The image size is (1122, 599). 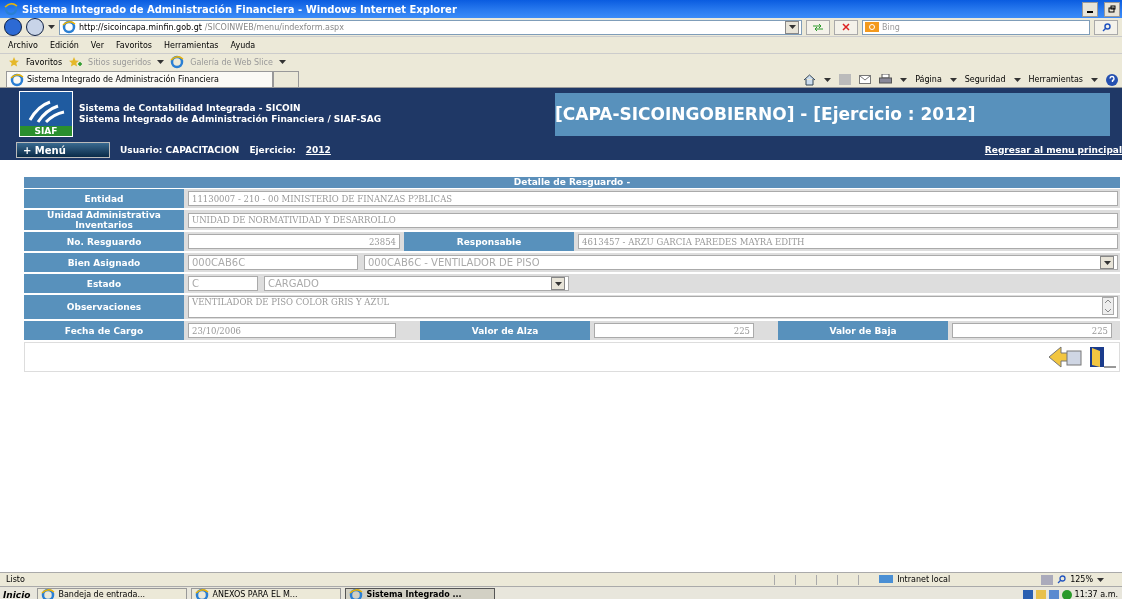 What do you see at coordinates (190, 108) in the screenshot?
I see `system-name: Sistema de Contabilidad Integrada - SICOIN` at bounding box center [190, 108].